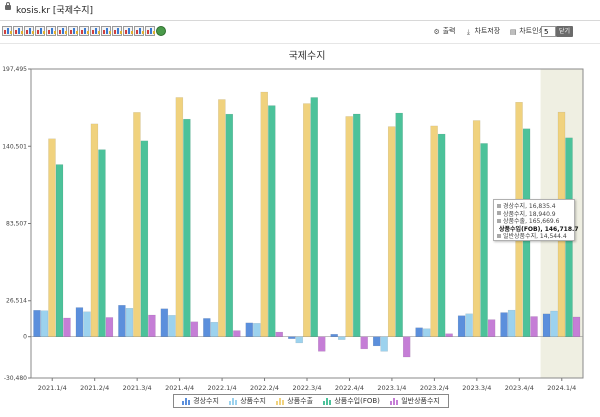 This screenshot has width=600, height=417. I want to click on count-select: 5, so click(551, 31).